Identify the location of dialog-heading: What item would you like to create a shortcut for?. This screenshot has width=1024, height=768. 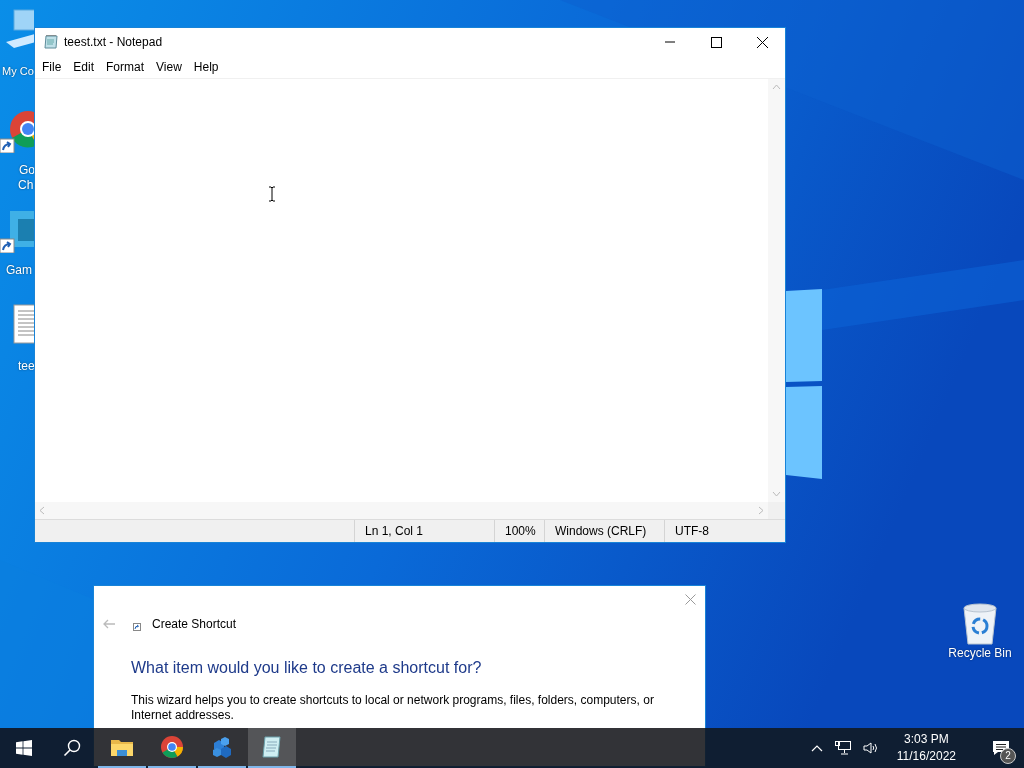
(307, 668).